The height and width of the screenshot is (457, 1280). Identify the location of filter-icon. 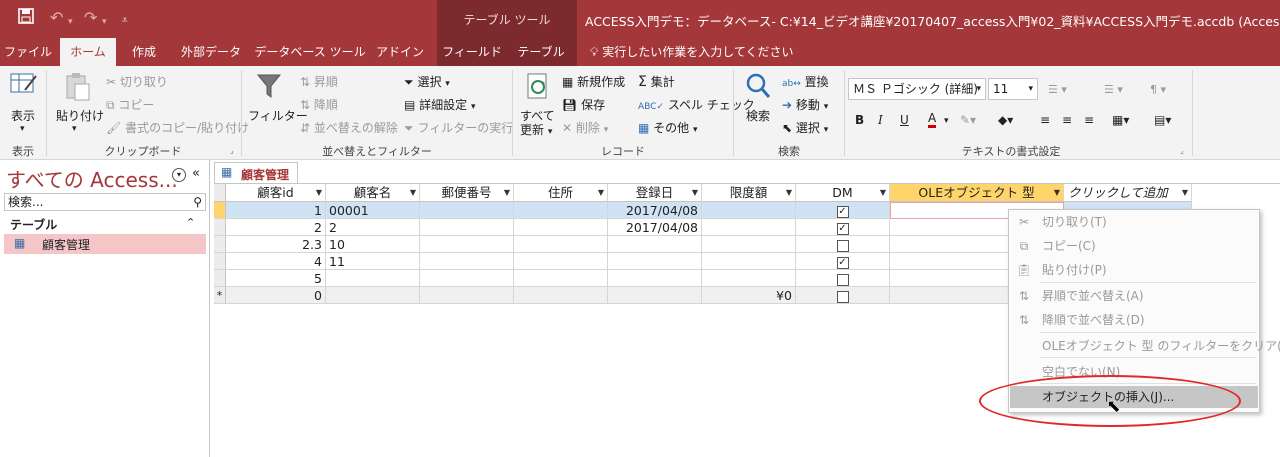
(269, 89).